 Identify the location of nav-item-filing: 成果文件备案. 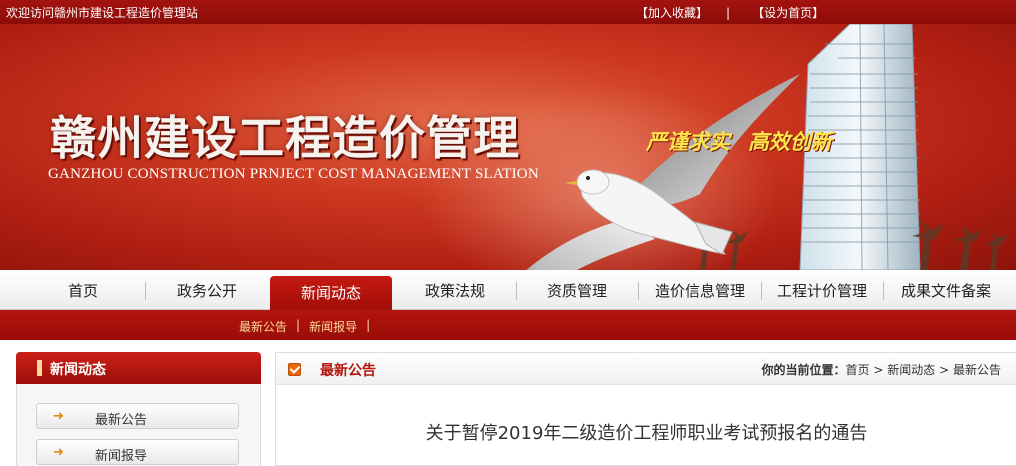
(946, 290).